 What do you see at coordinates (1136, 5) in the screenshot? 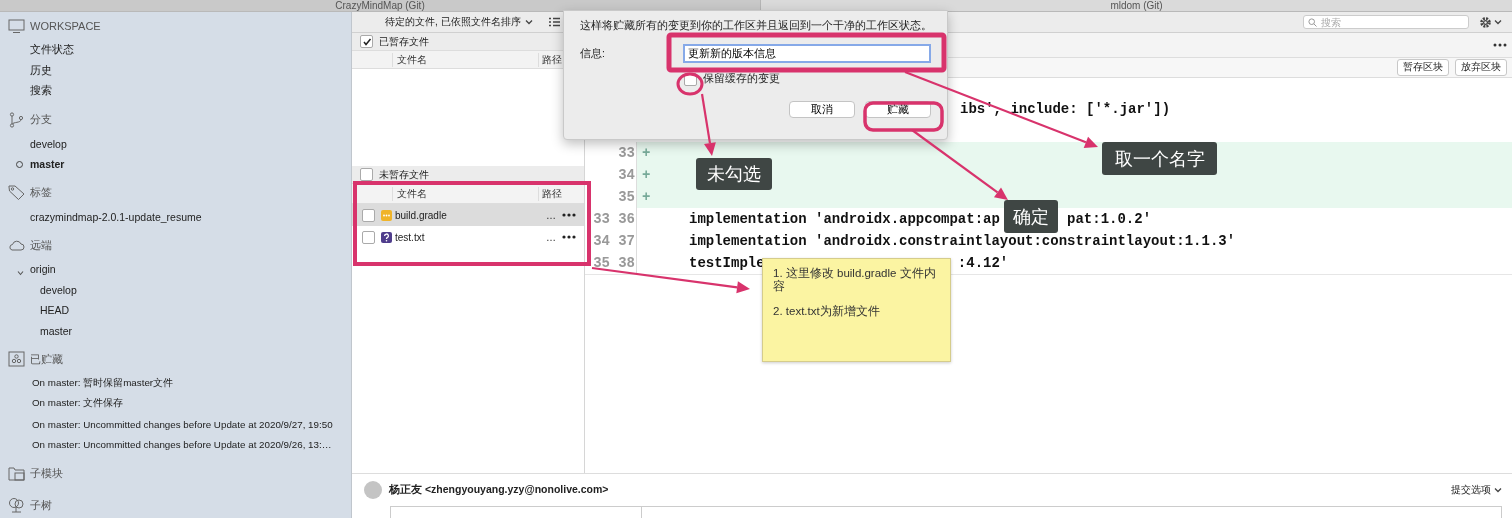
I see `window-tab: mldom (Git)` at bounding box center [1136, 5].